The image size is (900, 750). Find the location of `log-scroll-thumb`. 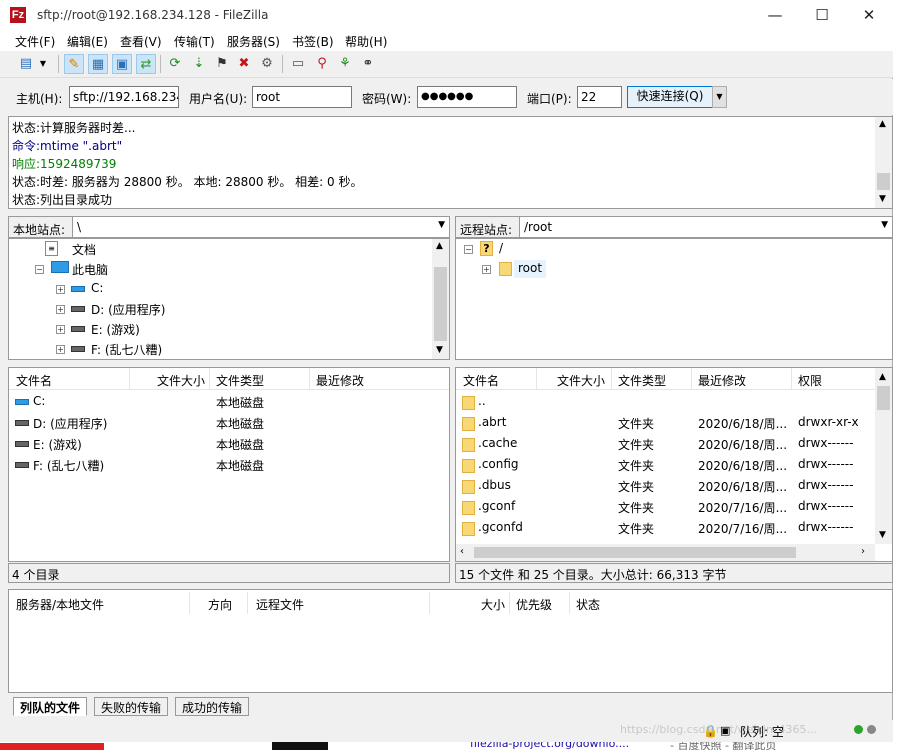

log-scroll-thumb is located at coordinates (883, 181).